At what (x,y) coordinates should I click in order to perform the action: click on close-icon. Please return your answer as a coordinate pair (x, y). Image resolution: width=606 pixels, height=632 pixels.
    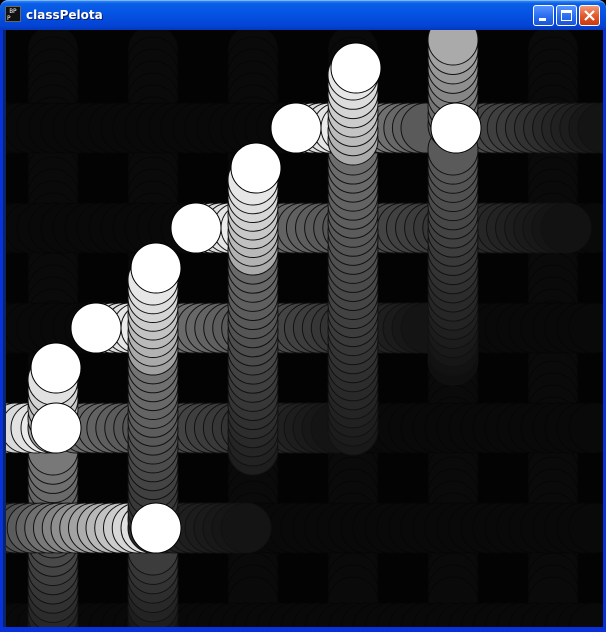
    Looking at the image, I should click on (589, 15).